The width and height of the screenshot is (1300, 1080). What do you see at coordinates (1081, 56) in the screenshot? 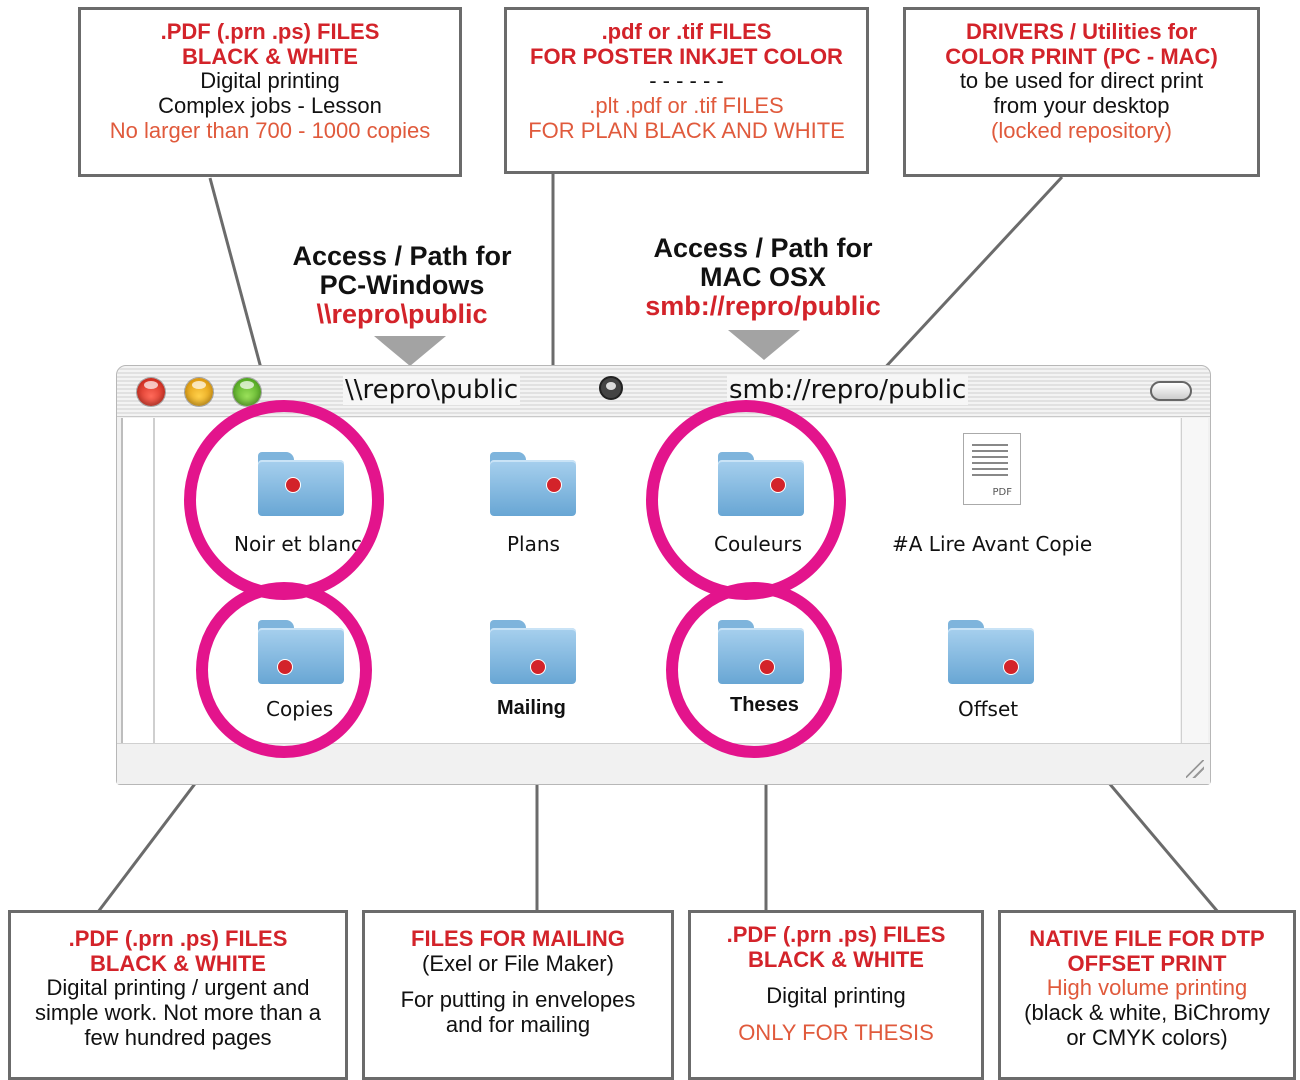
I see `callout-title: COLOR PRINT (PC - MAC)` at bounding box center [1081, 56].